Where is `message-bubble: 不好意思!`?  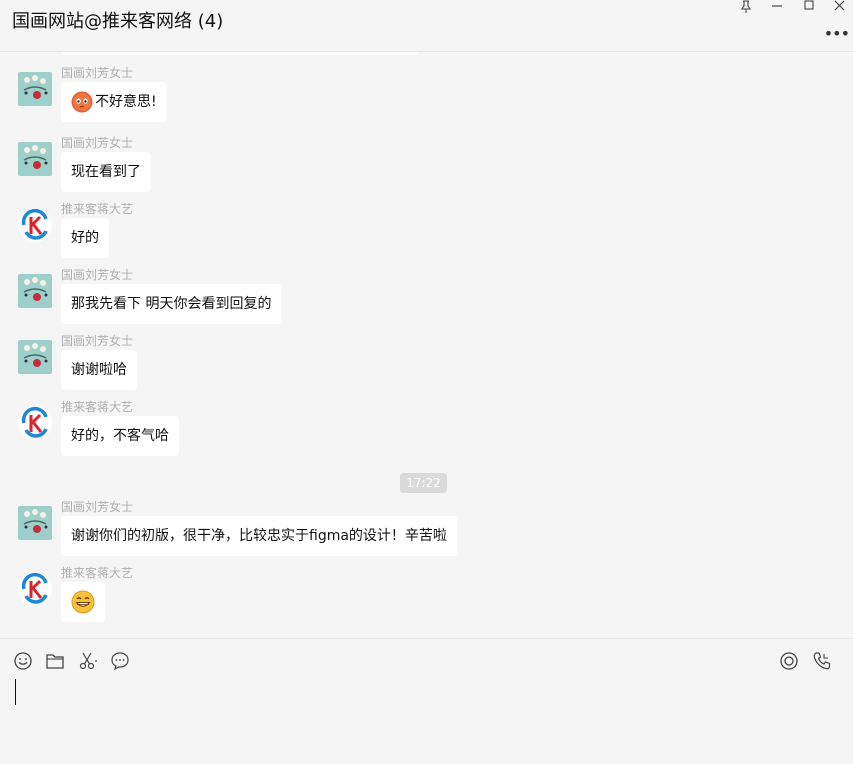
message-bubble: 不好意思! is located at coordinates (114, 102).